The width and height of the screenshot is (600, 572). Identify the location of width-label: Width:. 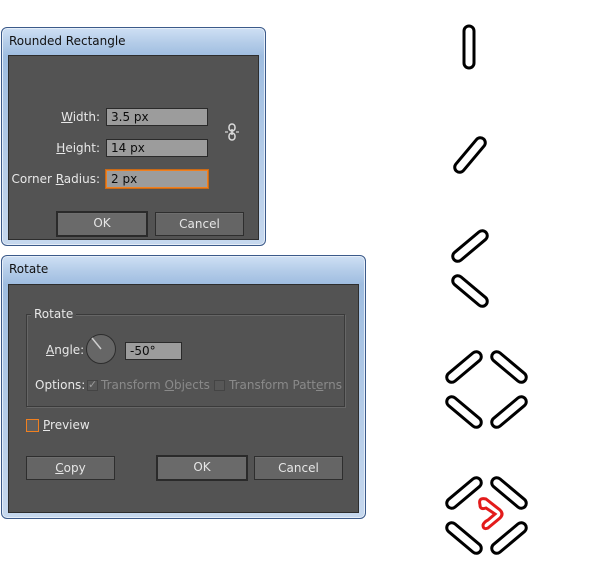
(80, 117).